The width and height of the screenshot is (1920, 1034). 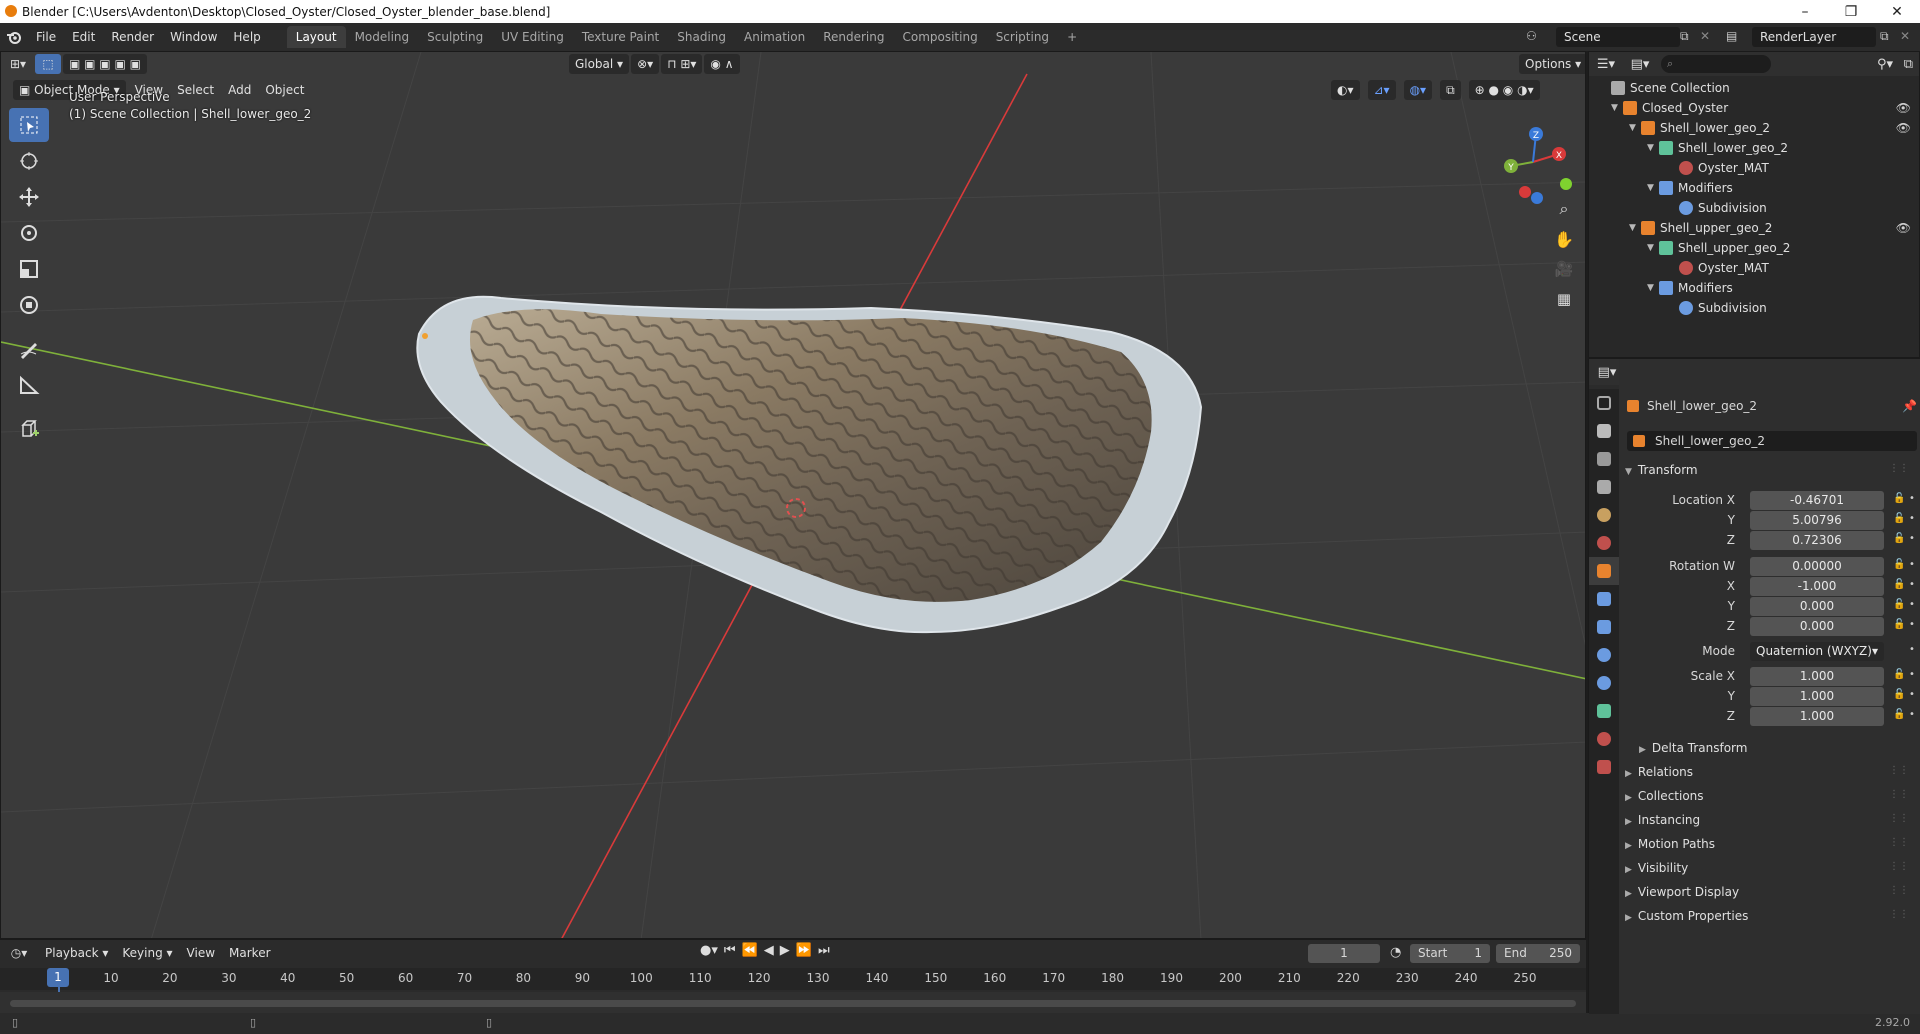 I want to click on menu-object: Object, so click(x=284, y=90).